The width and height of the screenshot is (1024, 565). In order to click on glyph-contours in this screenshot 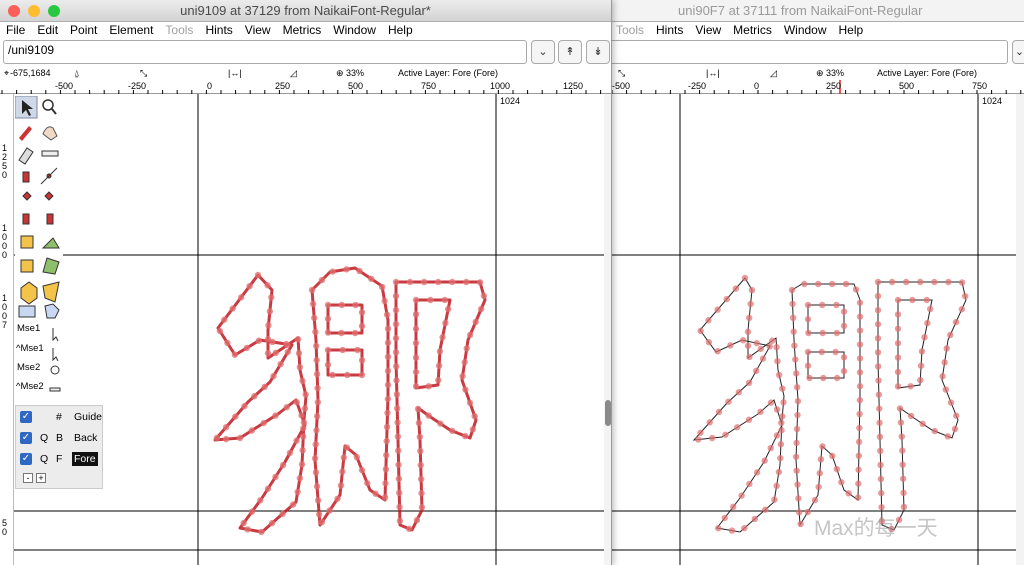, I will do `click(829, 405)`.